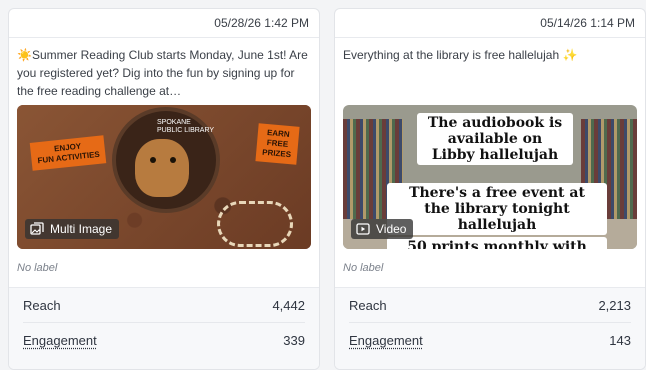  I want to click on stat-row-engagement: Engagement 339, so click(164, 340).